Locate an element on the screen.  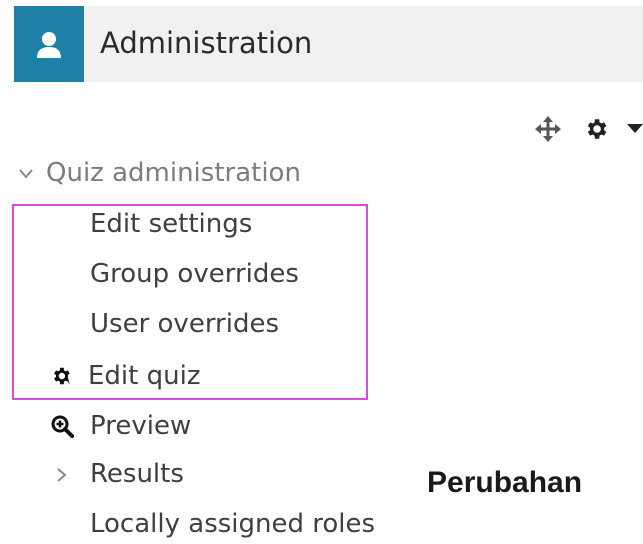
section-label: Quiz administration is located at coordinates (173, 173).